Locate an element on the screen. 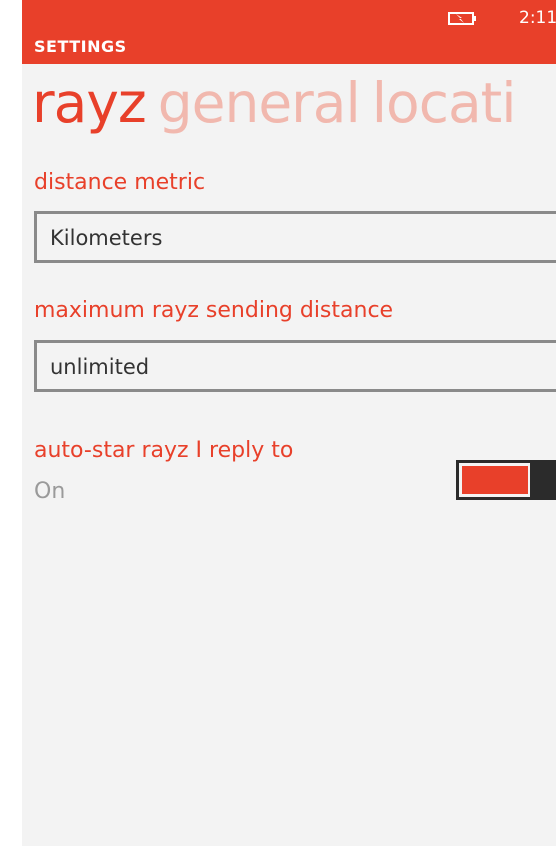 Image resolution: width=556 pixels, height=846 pixels. status-bar: 2:11 SETTINGS is located at coordinates (289, 32).